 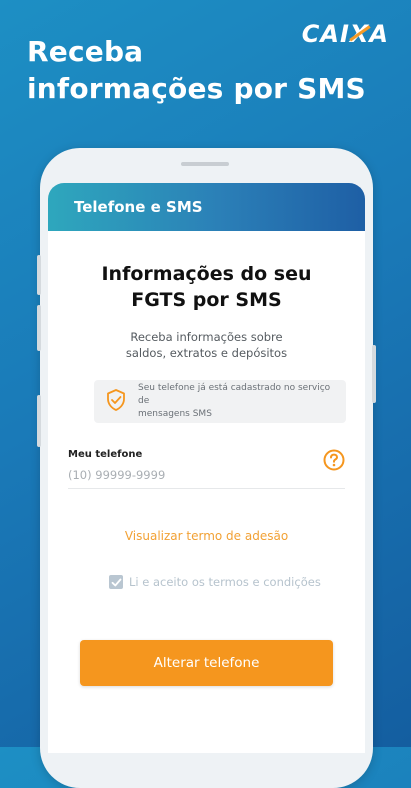 I want to click on promo-headline-line2: informações por SMS, so click(x=196, y=88).